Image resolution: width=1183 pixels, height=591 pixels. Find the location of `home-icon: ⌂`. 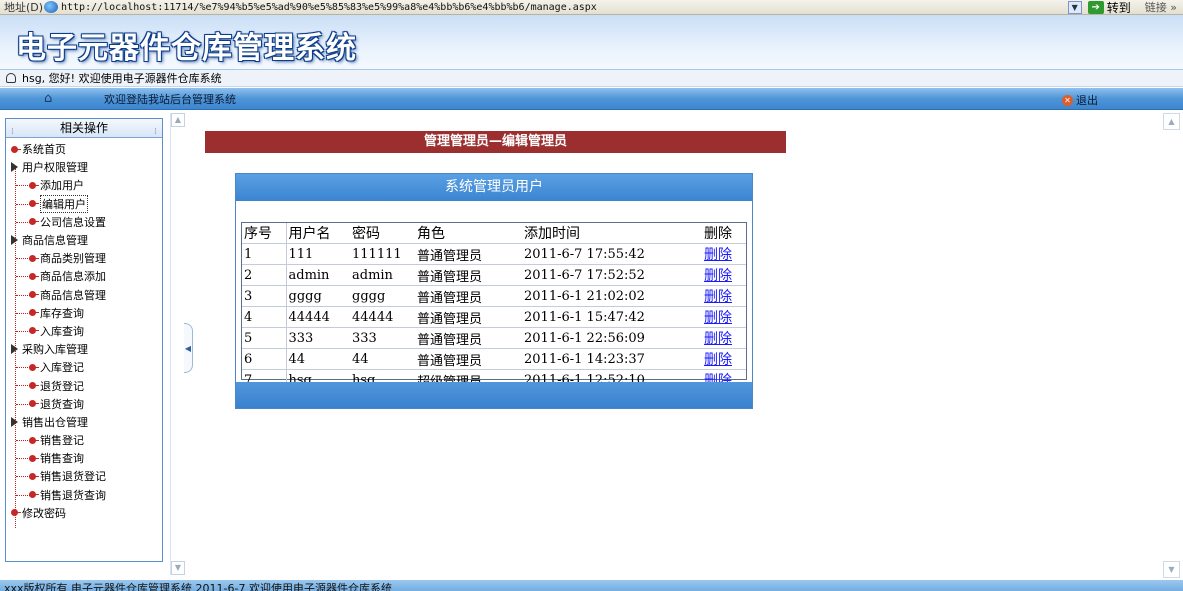

home-icon: ⌂ is located at coordinates (51, 98).